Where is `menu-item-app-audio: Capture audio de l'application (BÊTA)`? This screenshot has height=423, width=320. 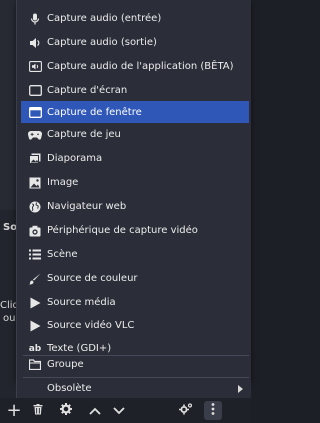
menu-item-app-audio: Capture audio de l'application (BÊTA) is located at coordinates (135, 66).